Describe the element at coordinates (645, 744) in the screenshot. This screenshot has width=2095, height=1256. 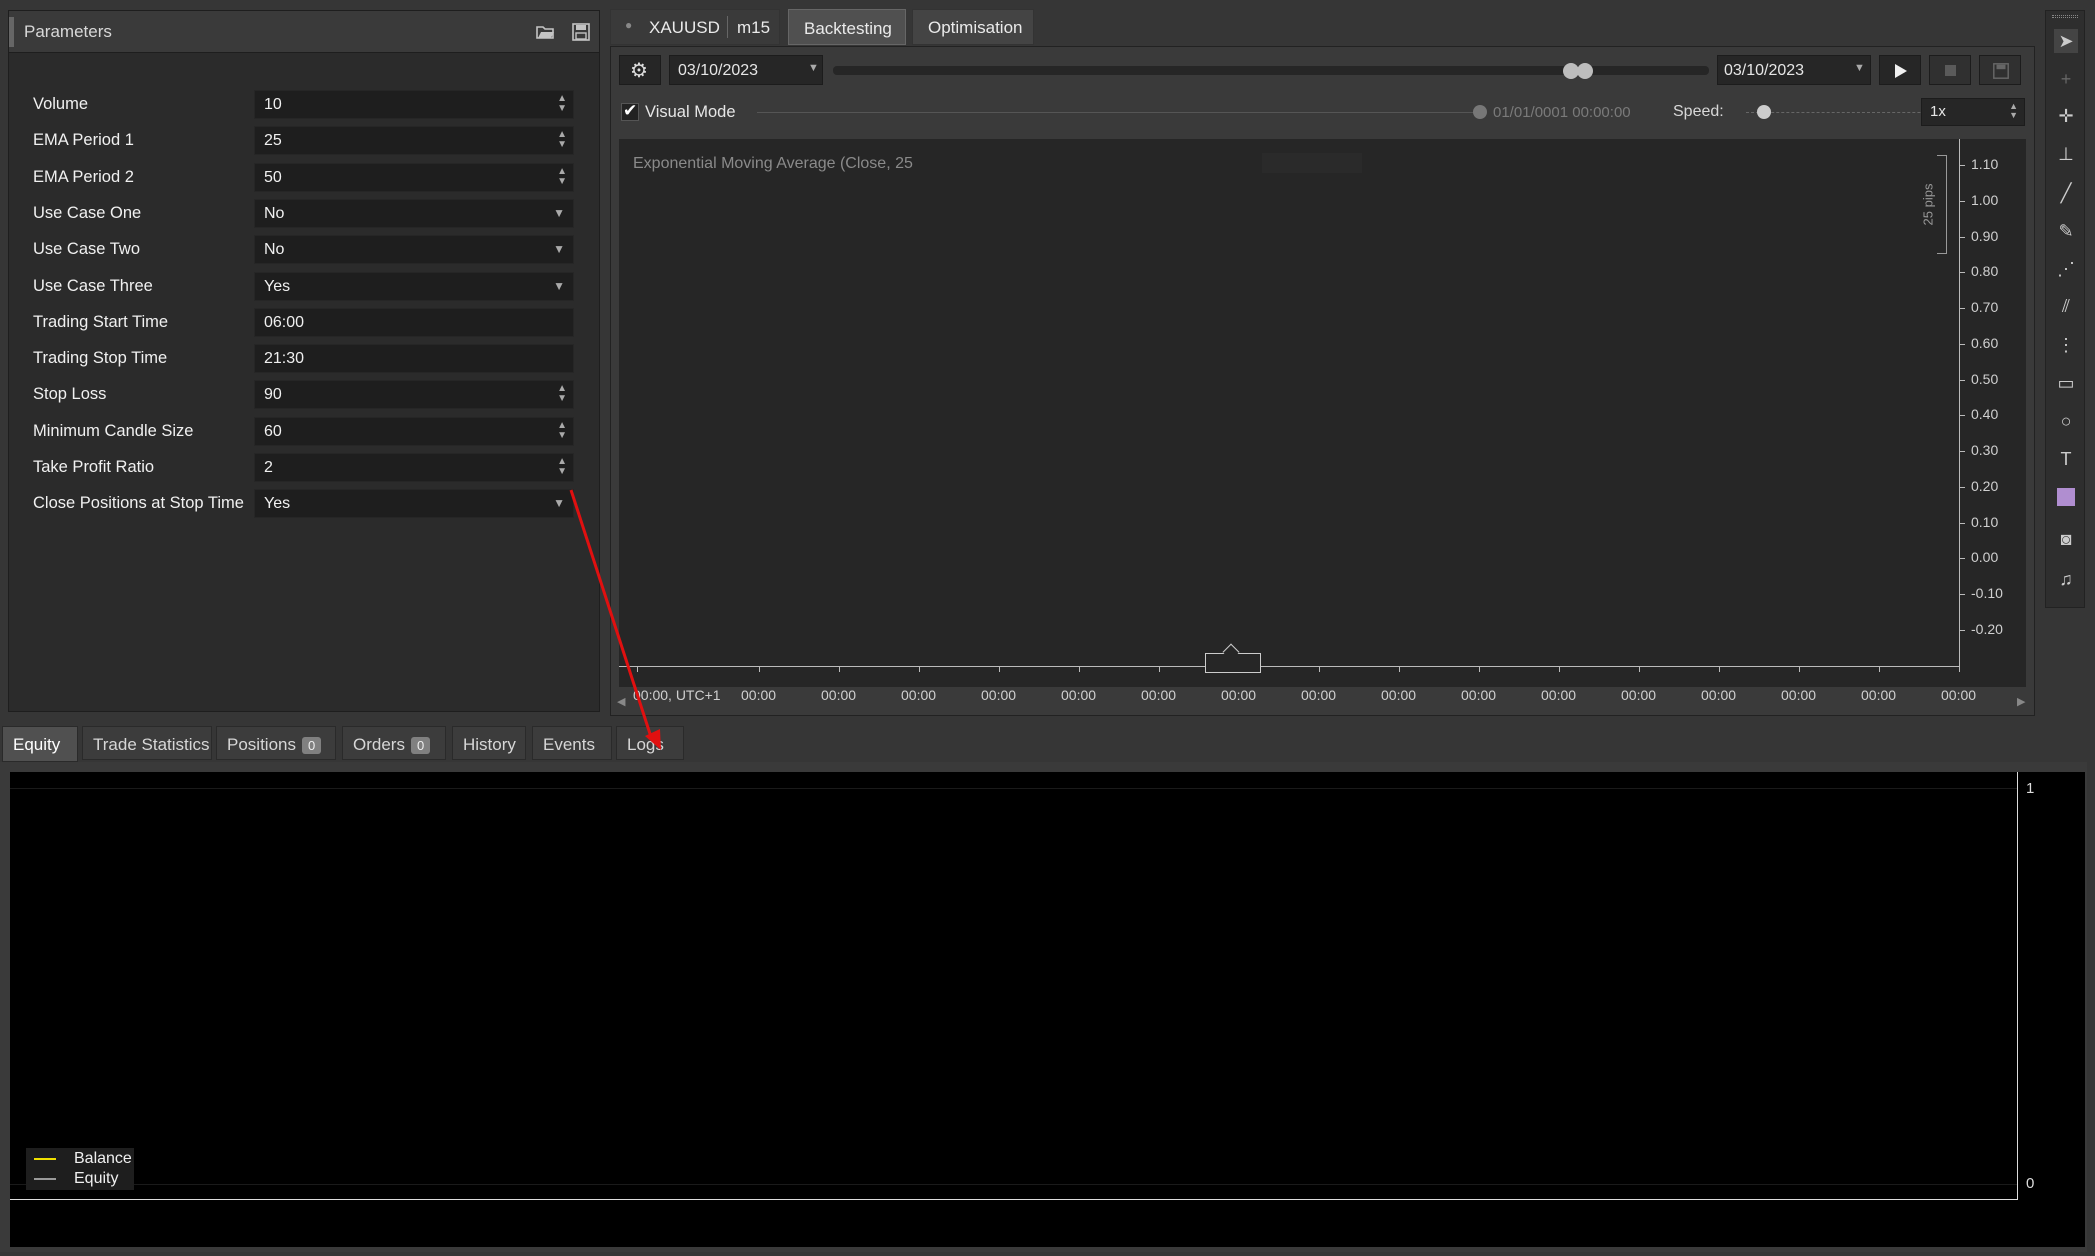
I see `tab-label-text: Logs` at that location.